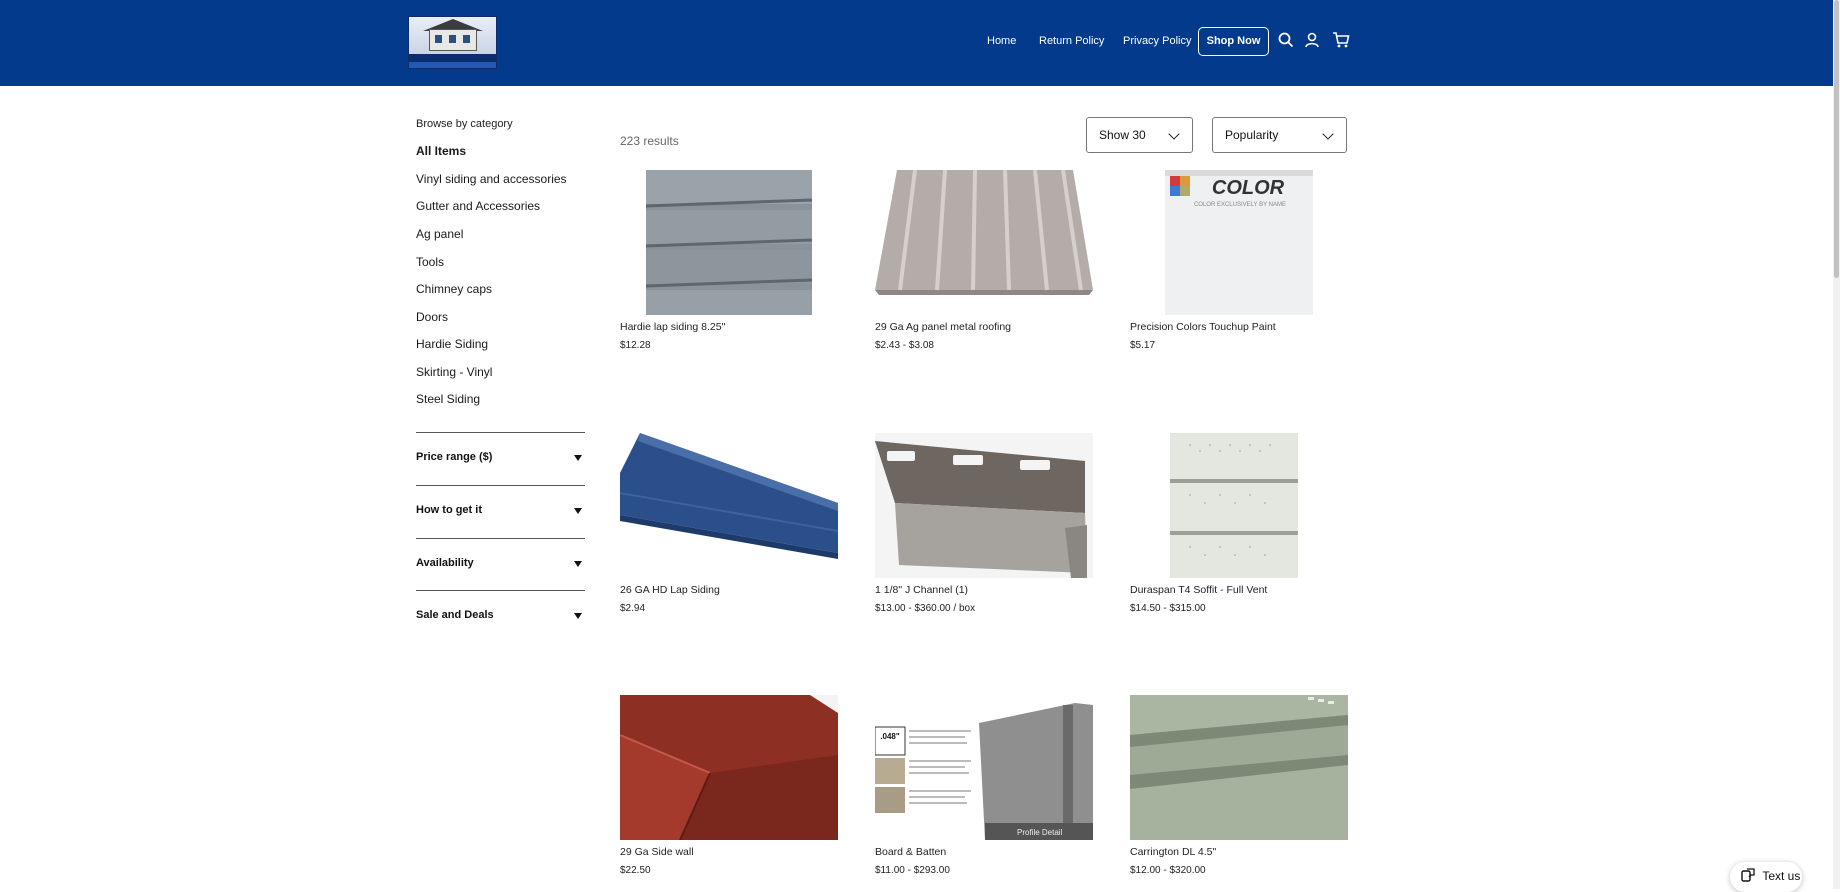  Describe the element at coordinates (1173, 852) in the screenshot. I see `product-name: Carrington DL 4.5"` at that location.